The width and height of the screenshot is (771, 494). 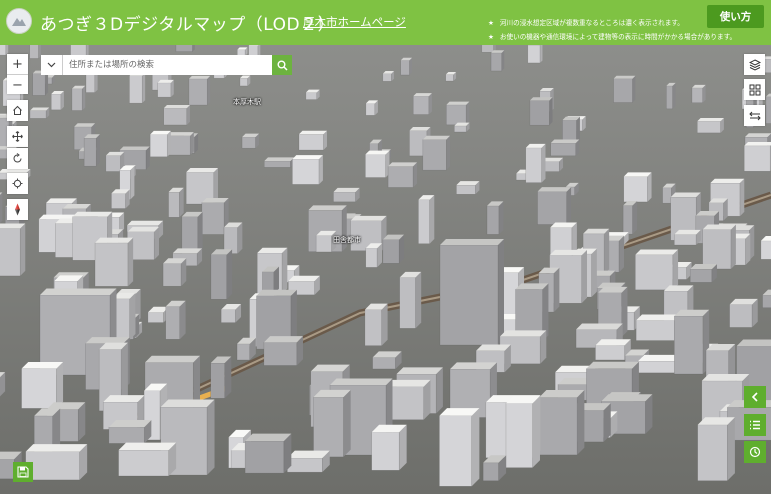 I want to click on home-button, so click(x=17, y=110).